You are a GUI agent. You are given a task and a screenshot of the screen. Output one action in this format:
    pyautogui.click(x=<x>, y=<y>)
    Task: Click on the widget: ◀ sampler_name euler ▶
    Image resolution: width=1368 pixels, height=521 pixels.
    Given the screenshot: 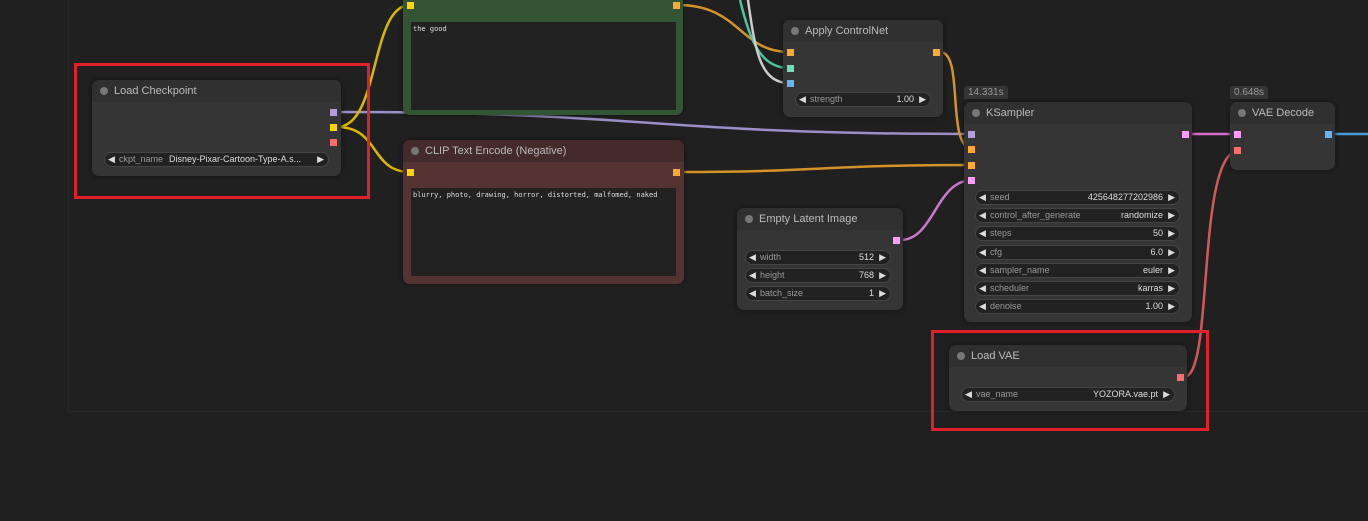 What is the action you would take?
    pyautogui.click(x=1077, y=270)
    